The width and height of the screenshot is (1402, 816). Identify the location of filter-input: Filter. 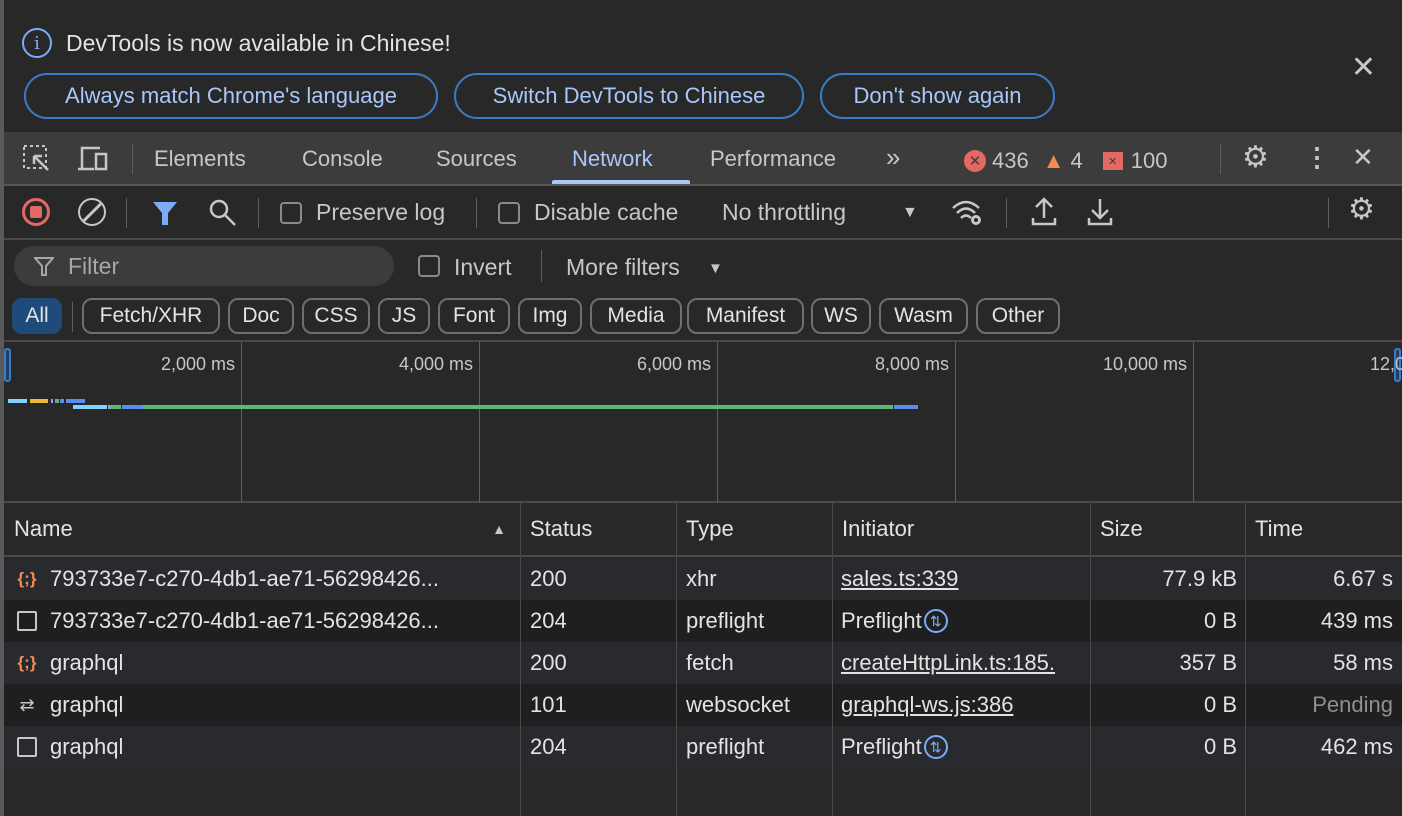
(204, 266).